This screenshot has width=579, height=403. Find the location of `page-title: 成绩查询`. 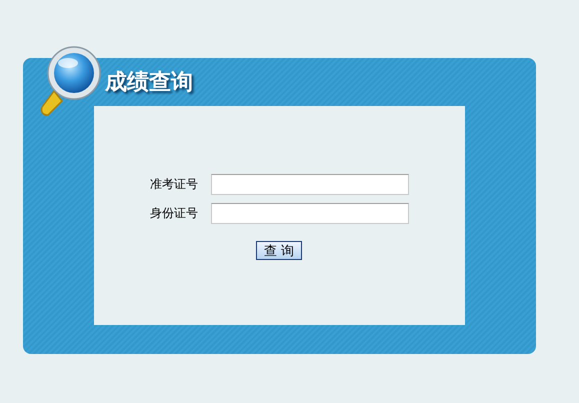

page-title: 成绩查询 is located at coordinates (149, 83).